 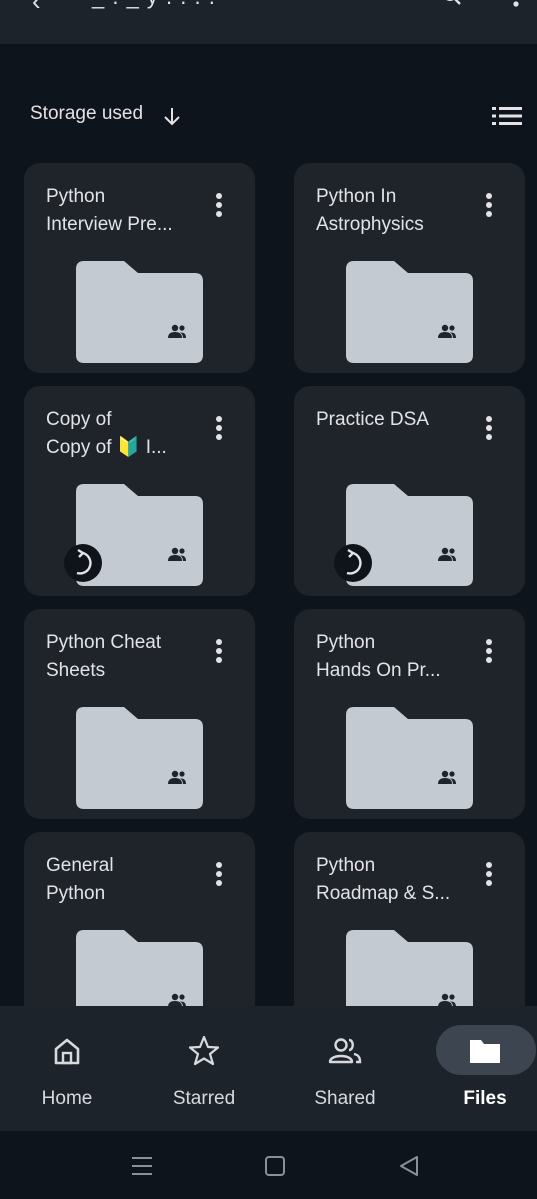 What do you see at coordinates (154, 5) in the screenshot?
I see `folder-title: _ . _ y . . . .` at bounding box center [154, 5].